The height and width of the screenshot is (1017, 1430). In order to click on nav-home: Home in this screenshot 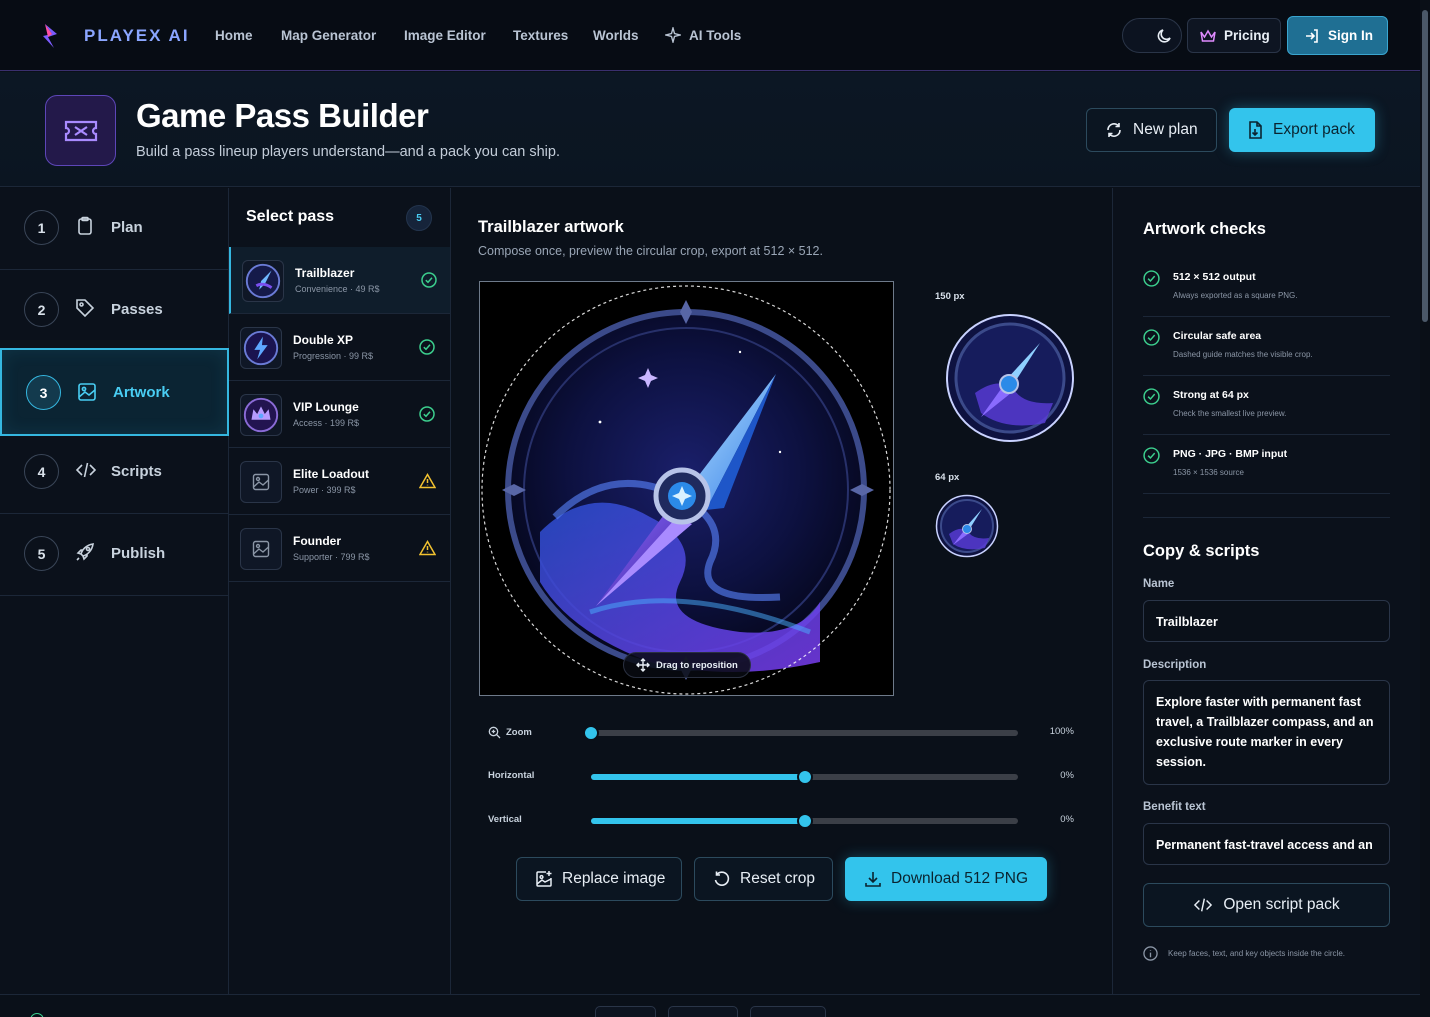, I will do `click(234, 35)`.